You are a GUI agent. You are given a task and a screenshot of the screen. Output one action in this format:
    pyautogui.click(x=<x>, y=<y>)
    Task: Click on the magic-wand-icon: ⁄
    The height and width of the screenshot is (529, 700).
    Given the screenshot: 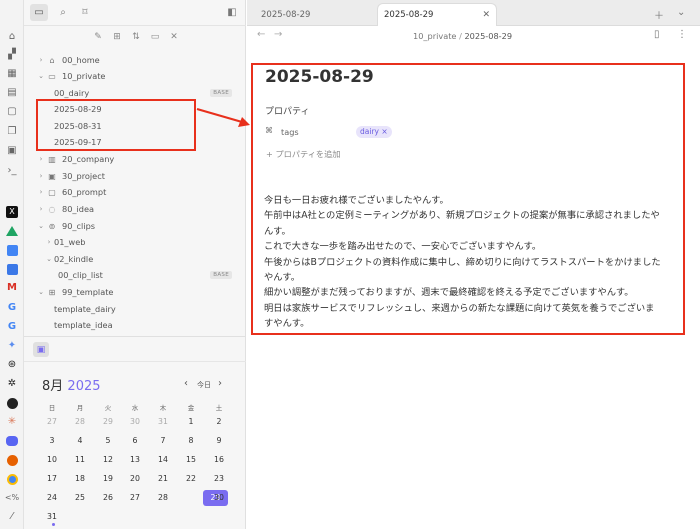 What is the action you would take?
    pyautogui.click(x=12, y=517)
    